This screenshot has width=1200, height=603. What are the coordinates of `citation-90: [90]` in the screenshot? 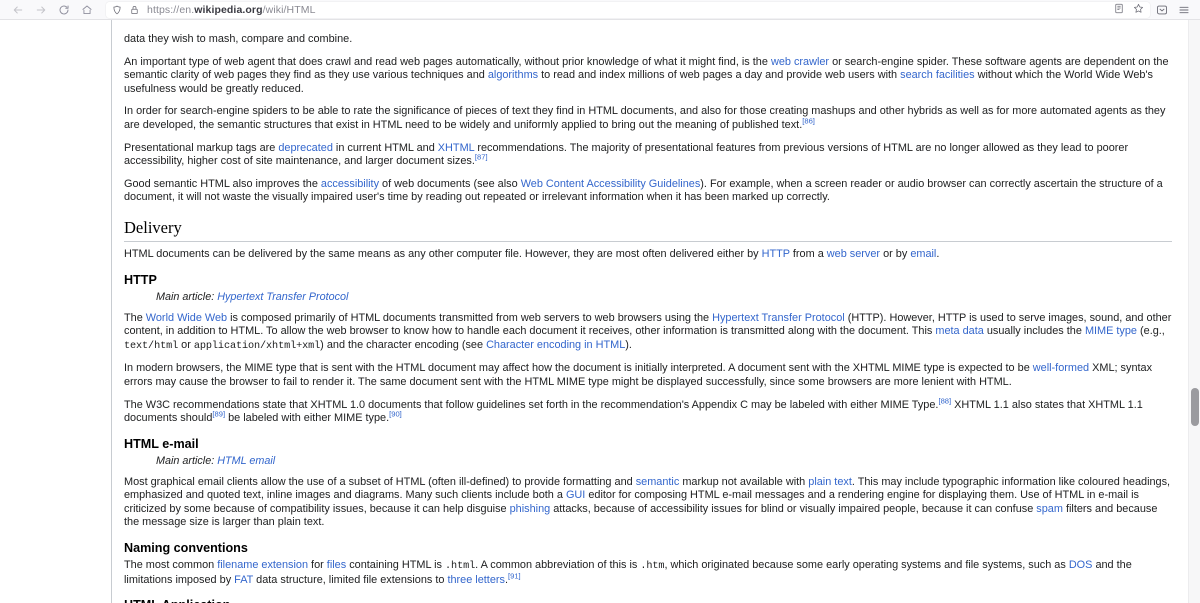 It's located at (395, 413).